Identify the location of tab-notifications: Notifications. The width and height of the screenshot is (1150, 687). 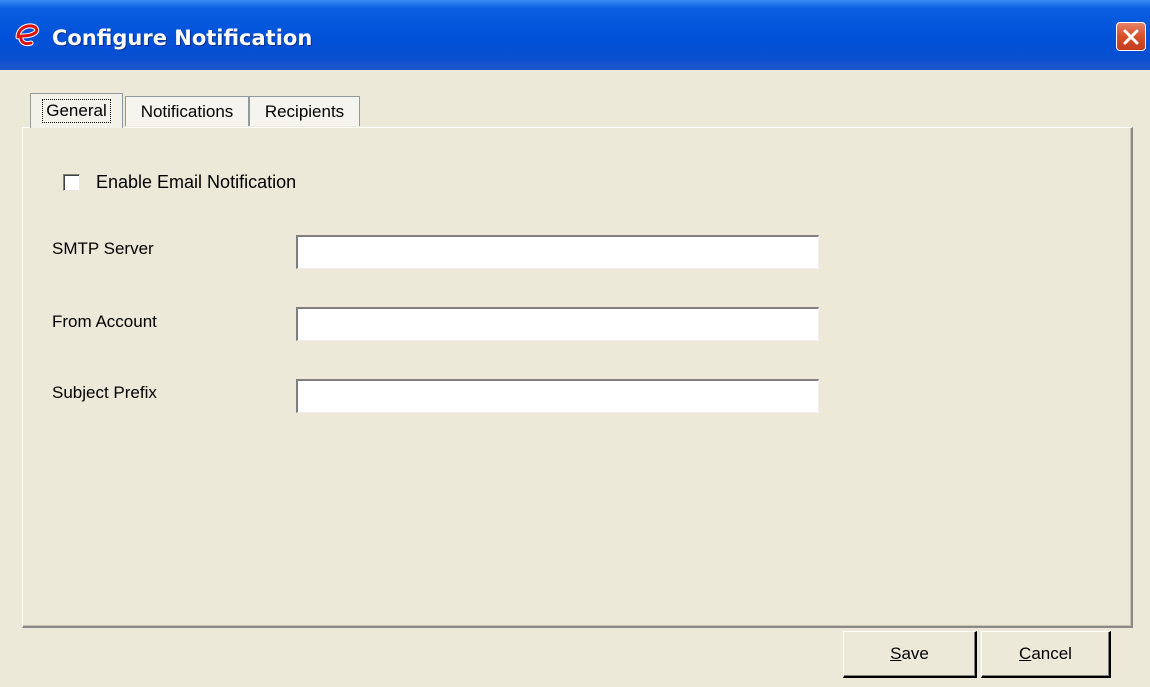
(187, 111).